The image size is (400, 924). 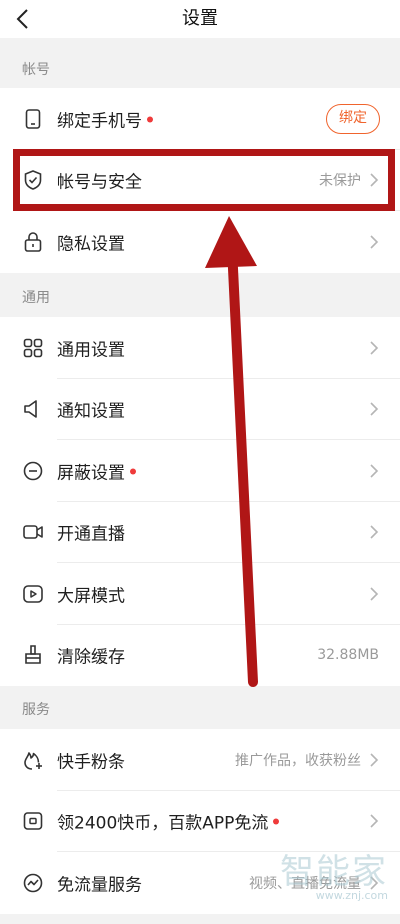 I want to click on row-start-live: 开通直播, so click(x=200, y=532).